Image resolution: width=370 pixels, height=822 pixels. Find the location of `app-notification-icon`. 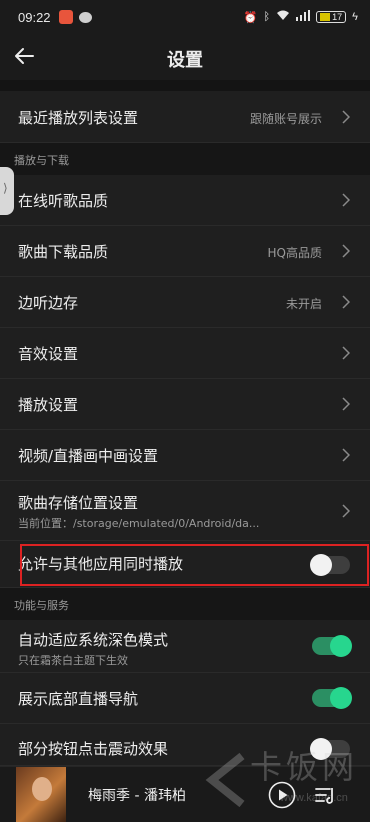

app-notification-icon is located at coordinates (65, 17).